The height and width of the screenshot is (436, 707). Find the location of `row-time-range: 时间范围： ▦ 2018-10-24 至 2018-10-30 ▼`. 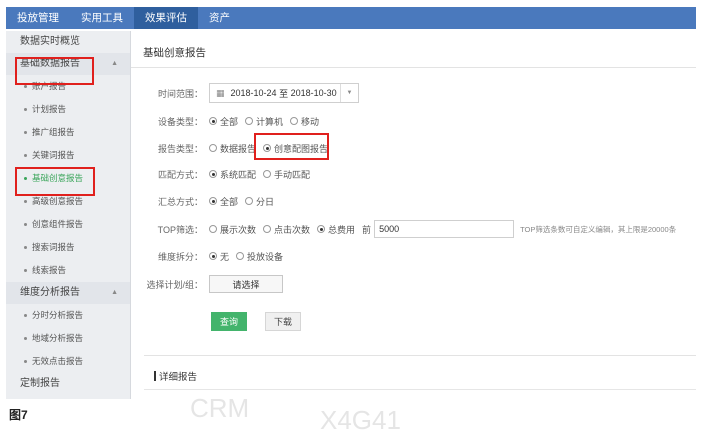

row-time-range: 时间范围： ▦ 2018-10-24 至 2018-10-30 ▼ is located at coordinates (245, 93).